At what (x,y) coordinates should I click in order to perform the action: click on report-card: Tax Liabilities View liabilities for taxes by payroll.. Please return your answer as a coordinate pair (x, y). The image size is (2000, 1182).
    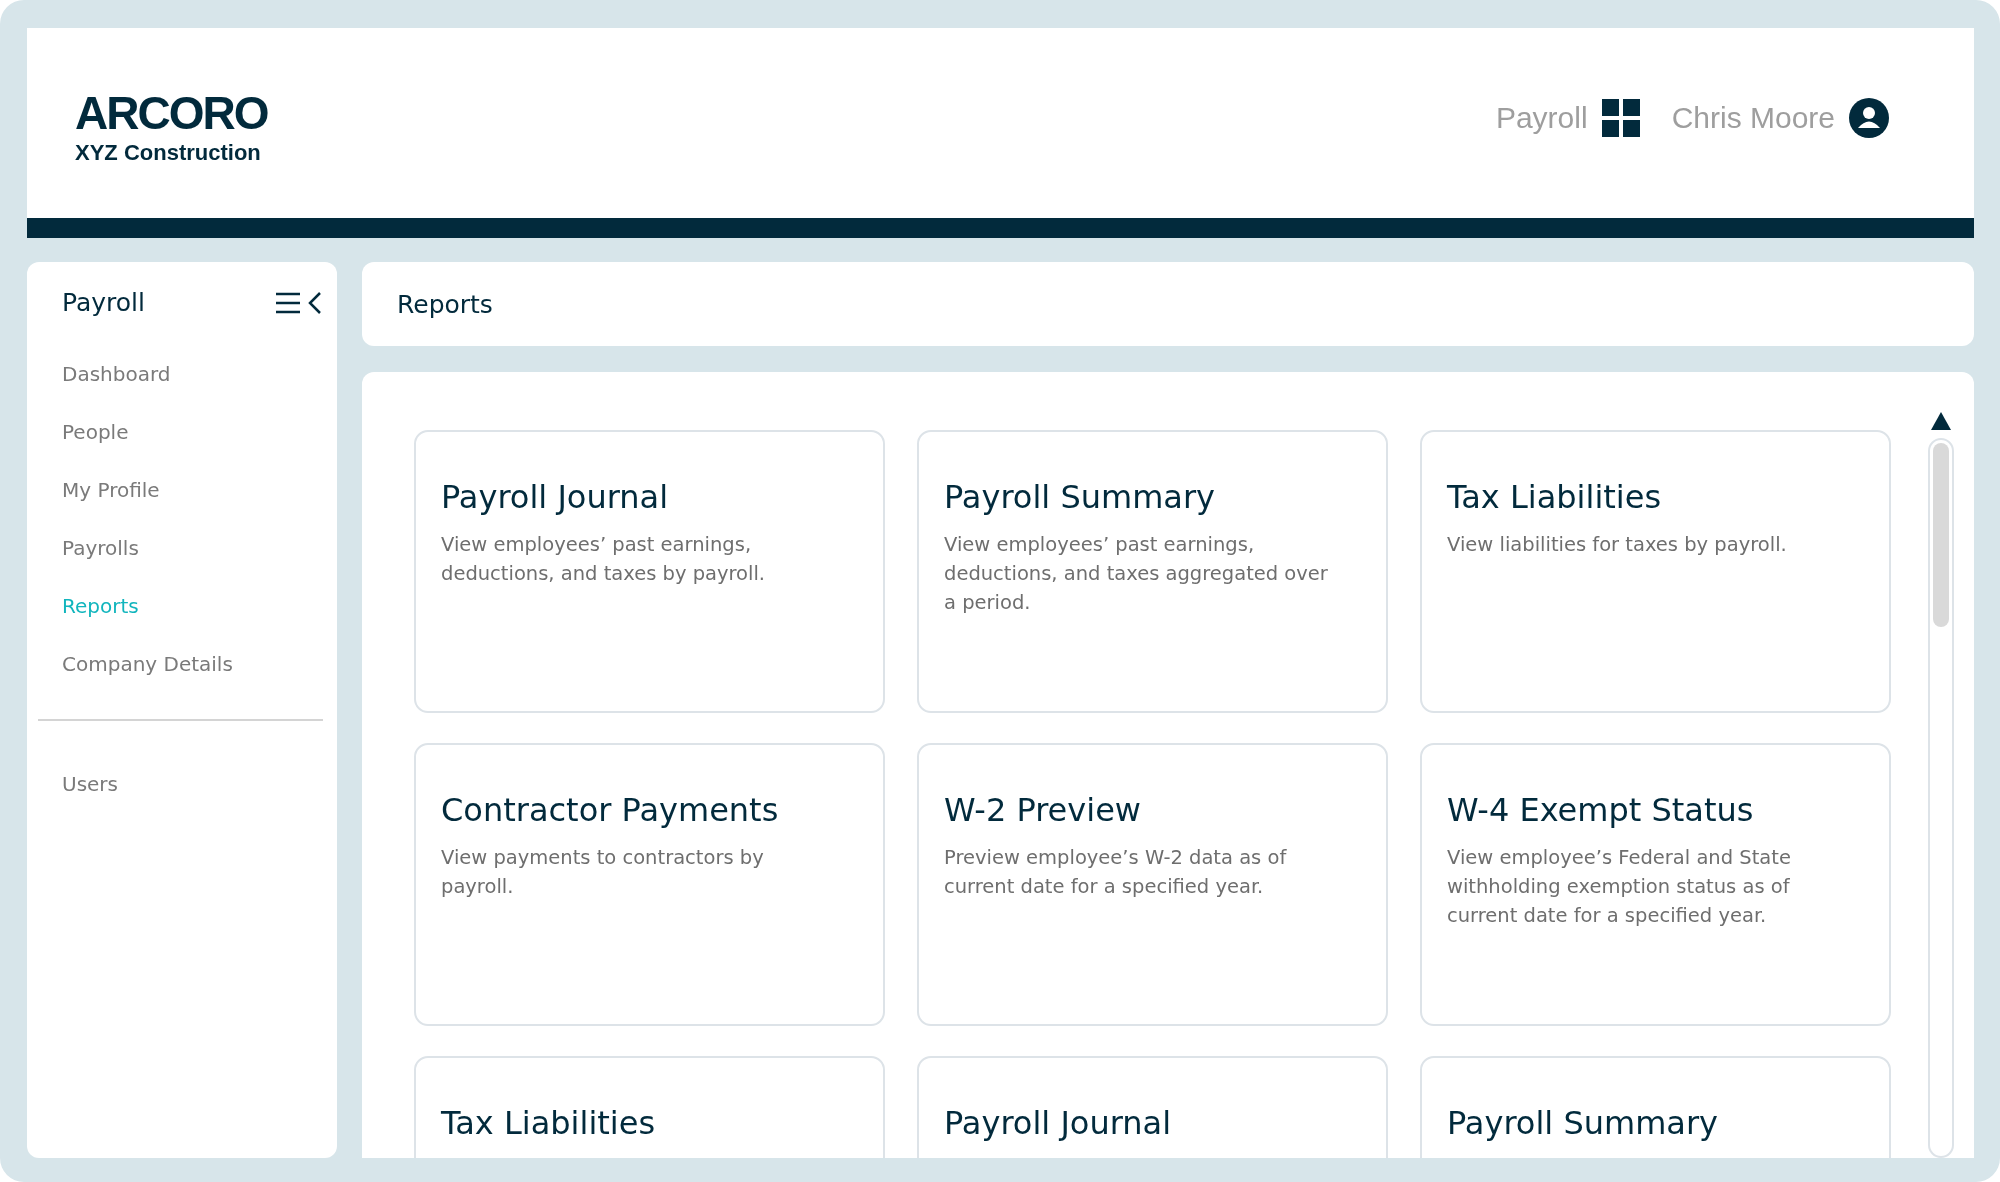
    Looking at the image, I should click on (1655, 571).